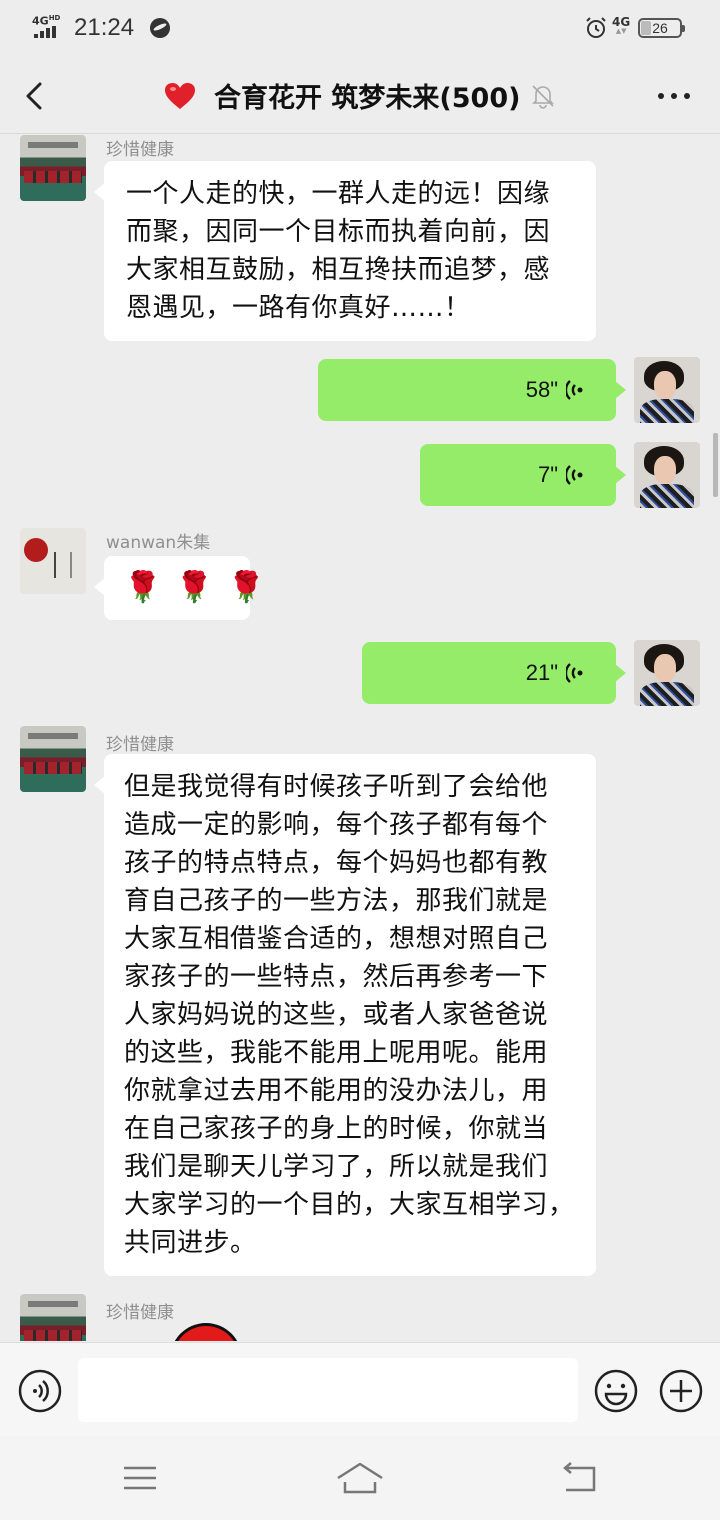 This screenshot has width=720, height=1520. What do you see at coordinates (360, 1317) in the screenshot?
I see `message-item: 珍惜健康` at bounding box center [360, 1317].